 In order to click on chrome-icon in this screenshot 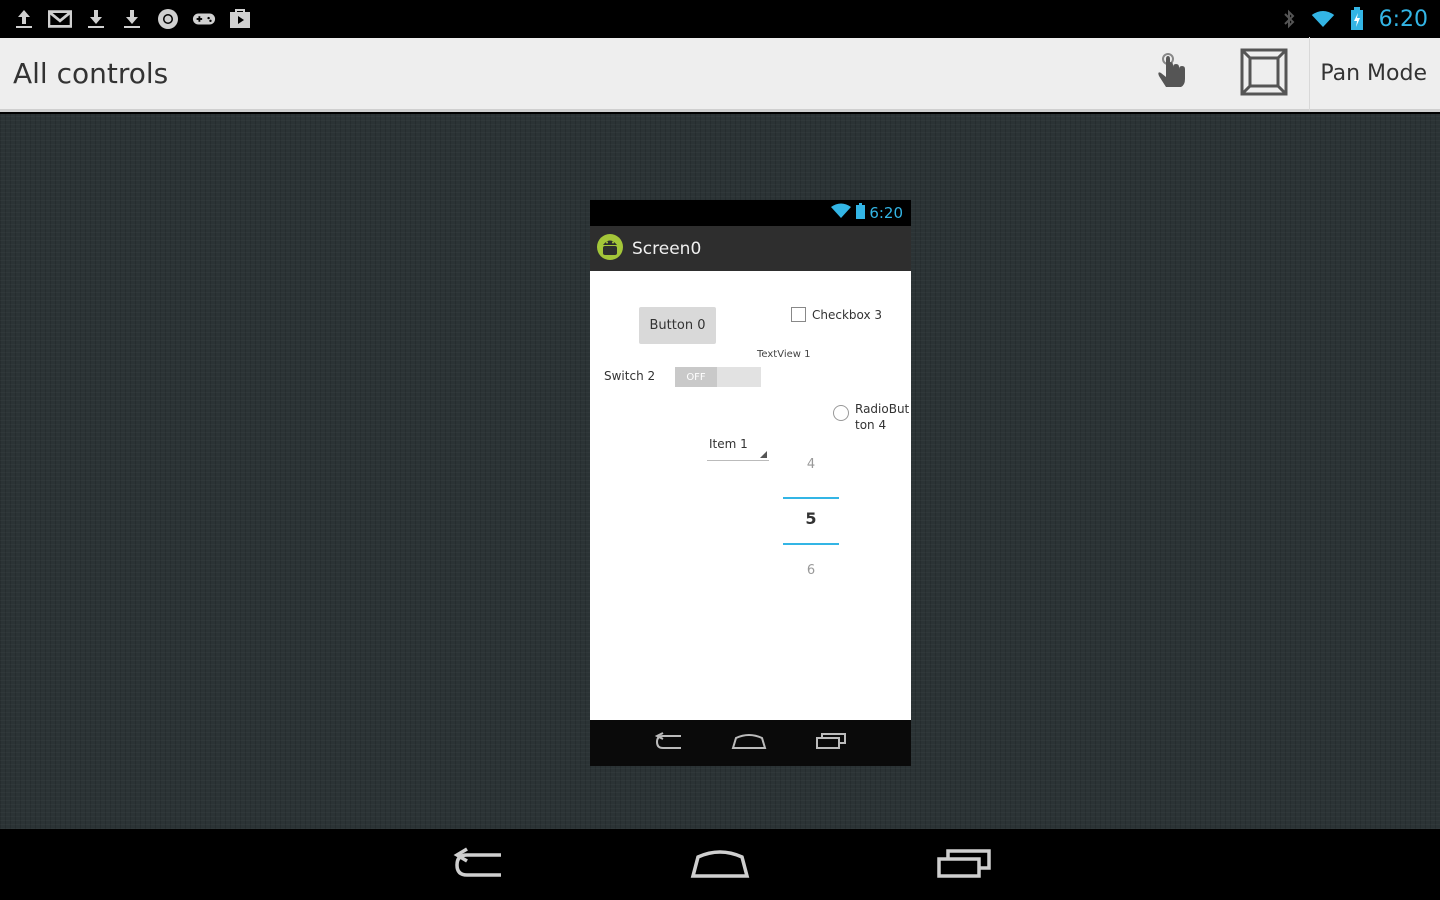, I will do `click(168, 19)`.